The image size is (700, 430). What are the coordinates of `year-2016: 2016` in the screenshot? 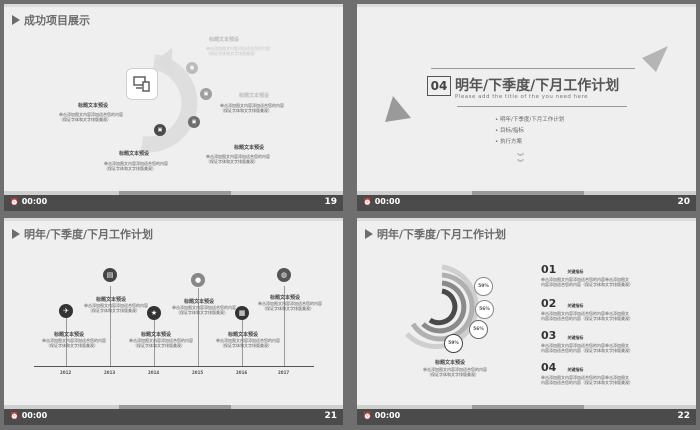 It's located at (242, 372).